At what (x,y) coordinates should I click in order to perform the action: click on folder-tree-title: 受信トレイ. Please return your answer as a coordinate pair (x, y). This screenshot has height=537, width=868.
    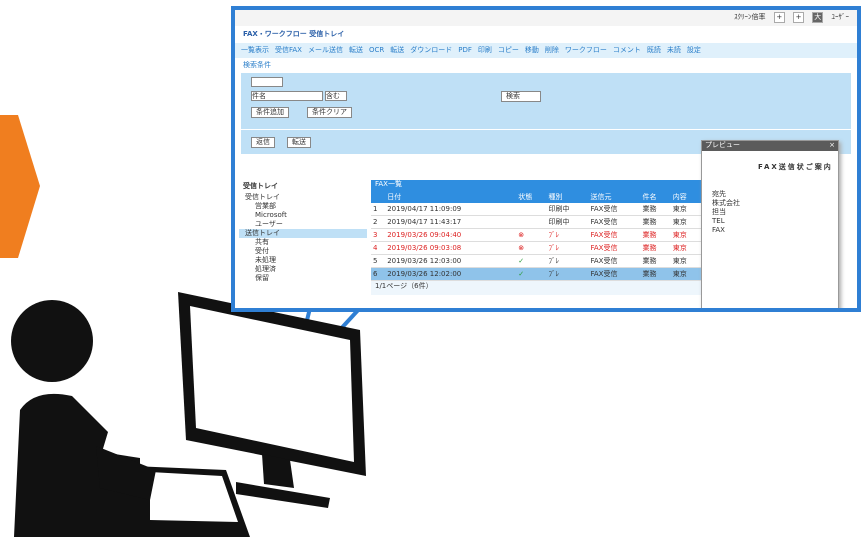
    Looking at the image, I should click on (260, 186).